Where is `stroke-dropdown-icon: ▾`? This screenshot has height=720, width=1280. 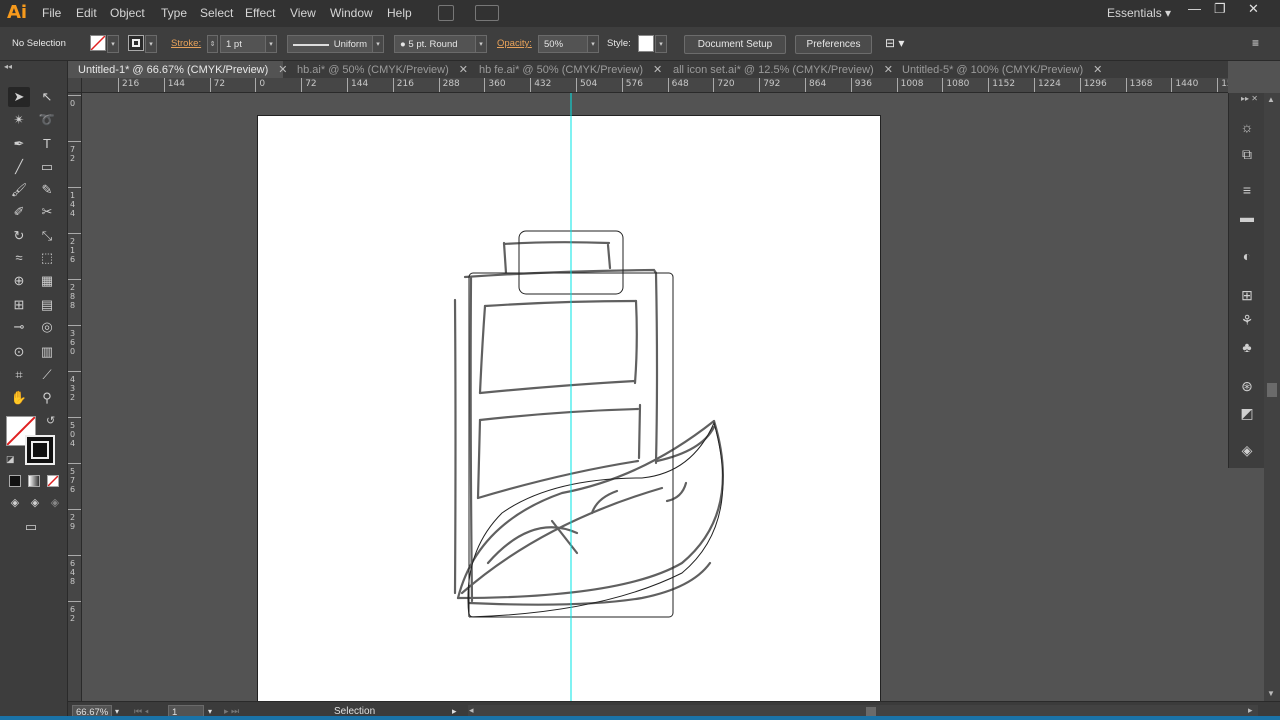
stroke-dropdown-icon: ▾ is located at coordinates (151, 44).